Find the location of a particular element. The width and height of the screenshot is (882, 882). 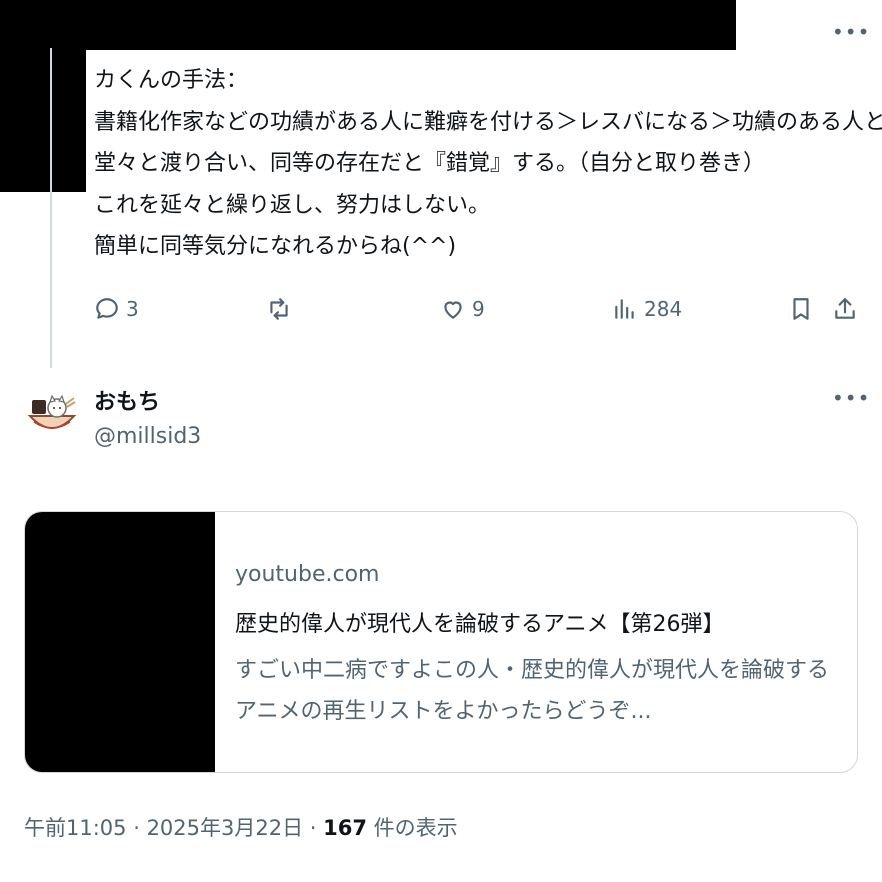

post-line: これを延々と繰り返し、努力はしない。 is located at coordinates (292, 205).